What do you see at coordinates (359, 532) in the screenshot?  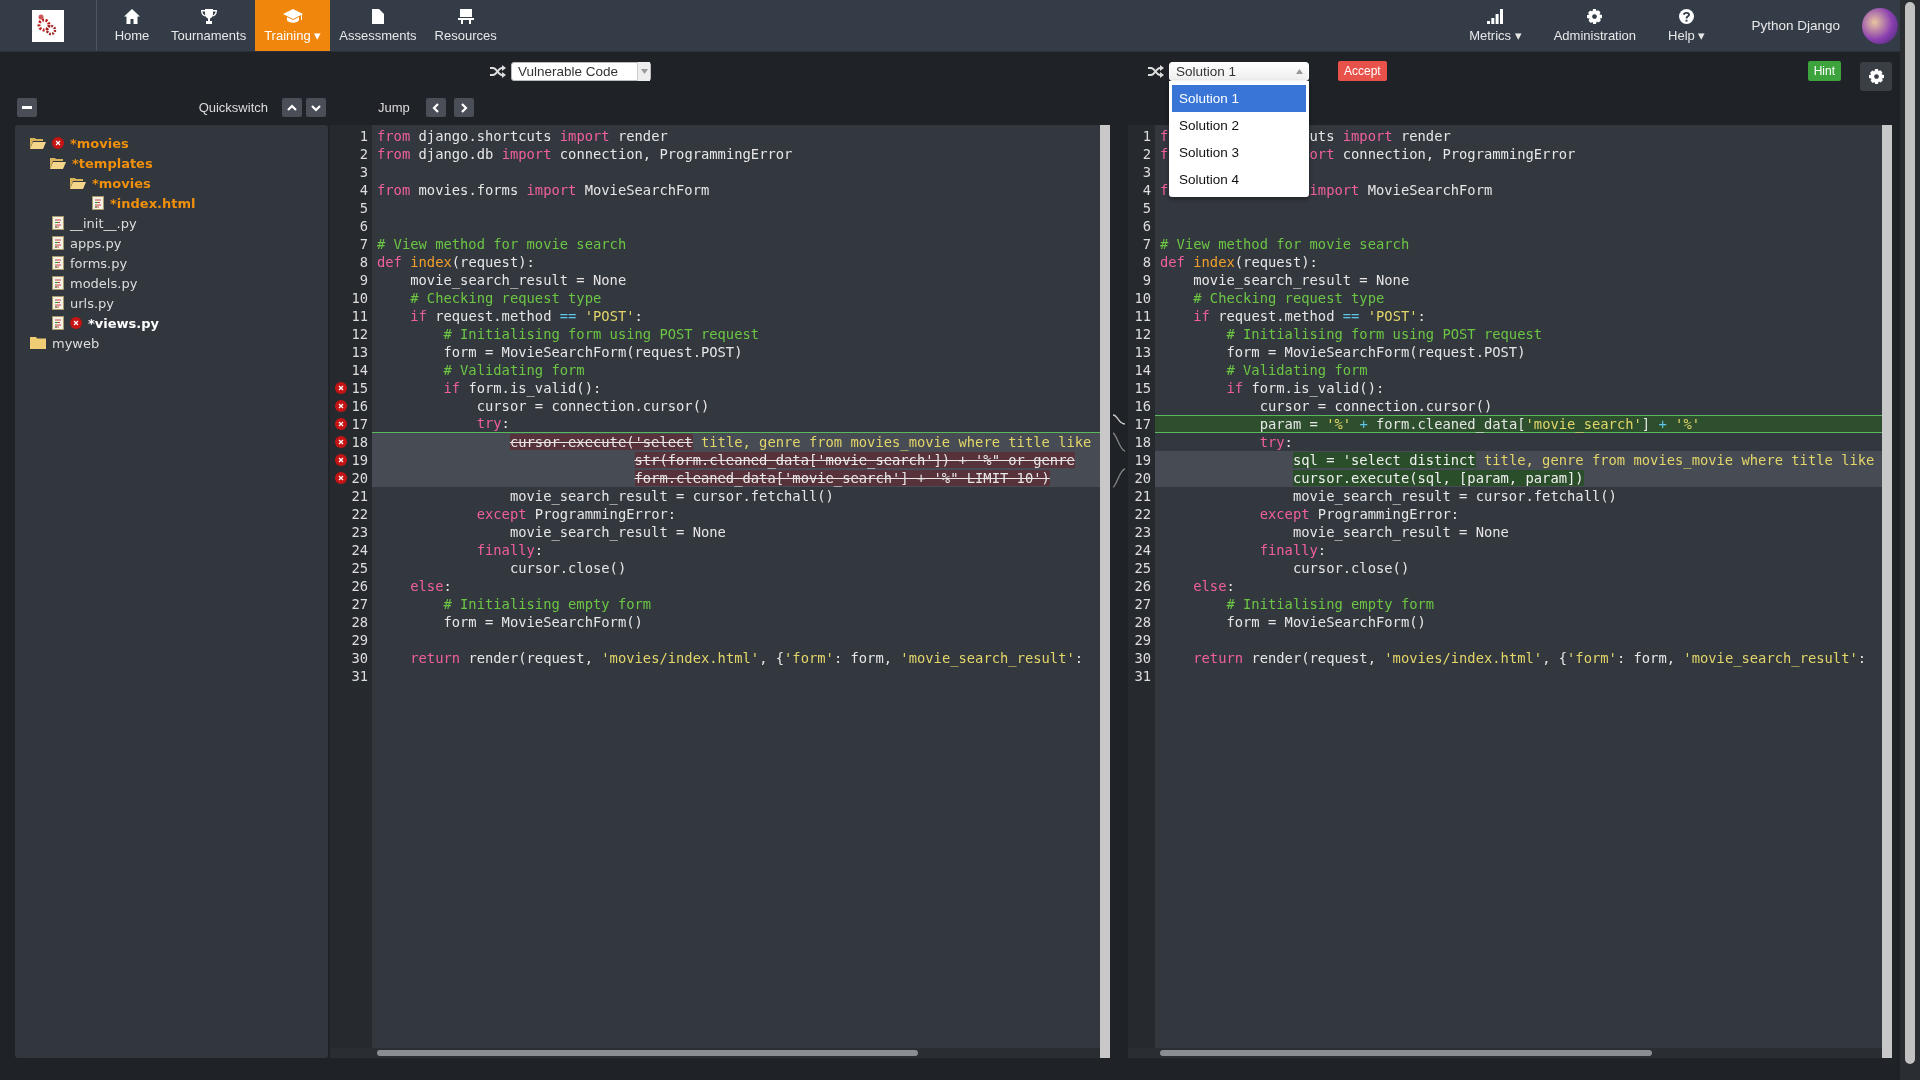 I see `line-number: 23` at bounding box center [359, 532].